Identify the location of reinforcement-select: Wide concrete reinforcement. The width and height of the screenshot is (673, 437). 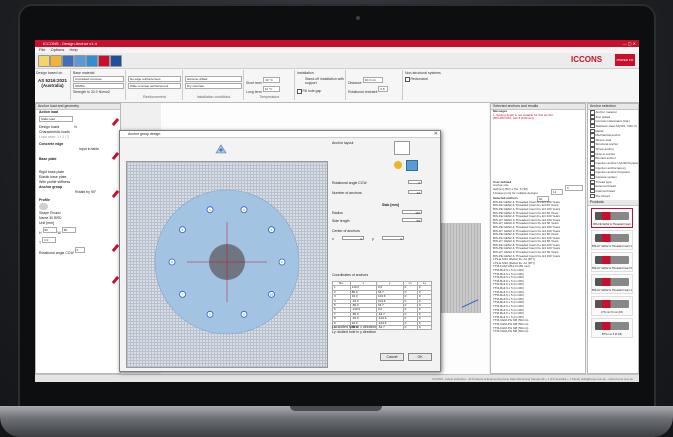
(154, 86).